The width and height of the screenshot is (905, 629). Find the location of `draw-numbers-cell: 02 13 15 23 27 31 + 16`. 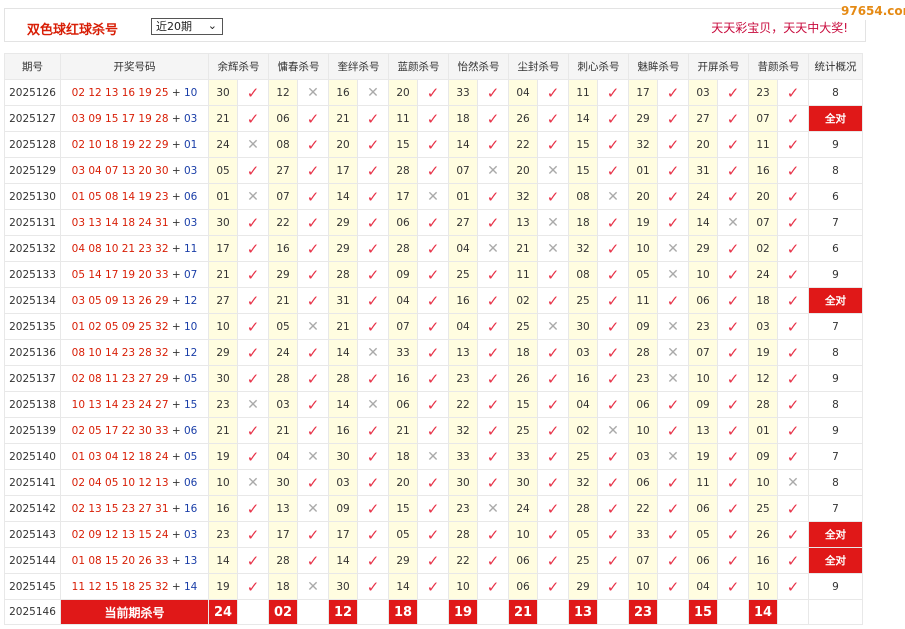

draw-numbers-cell: 02 13 15 23 27 31 + 16 is located at coordinates (134, 508).